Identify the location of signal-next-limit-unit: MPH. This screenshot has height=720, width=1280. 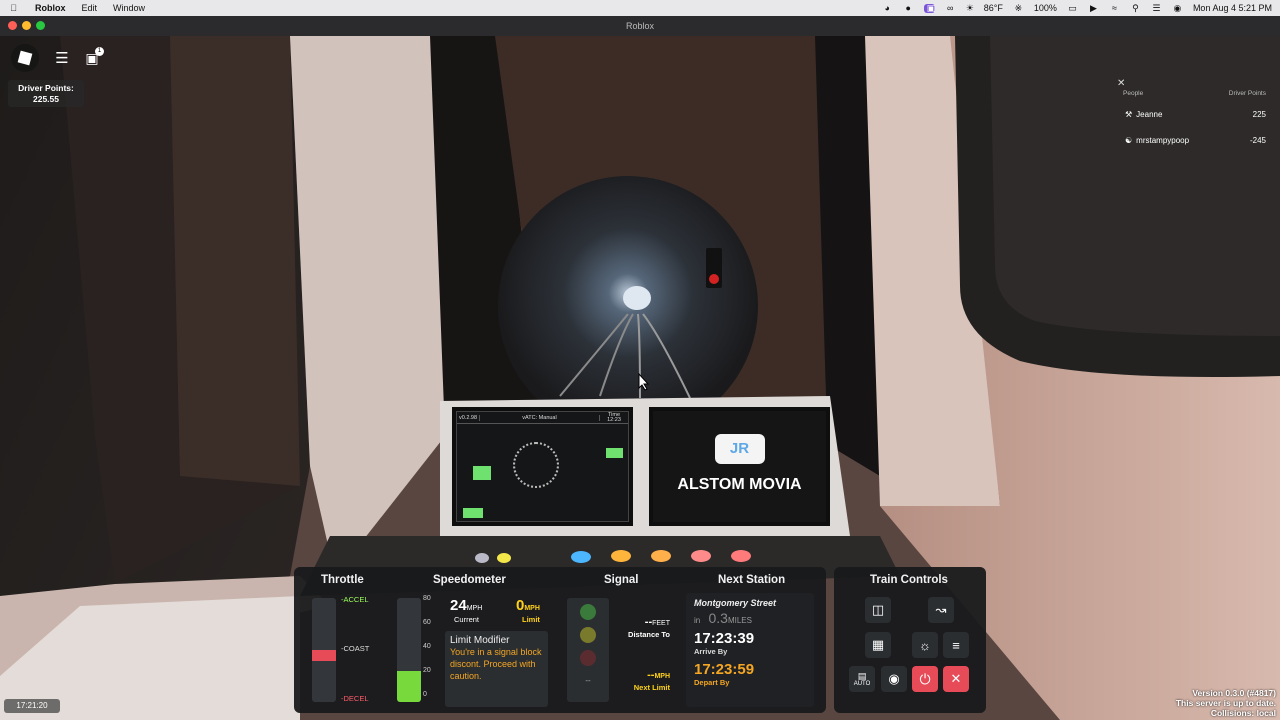
(662, 676).